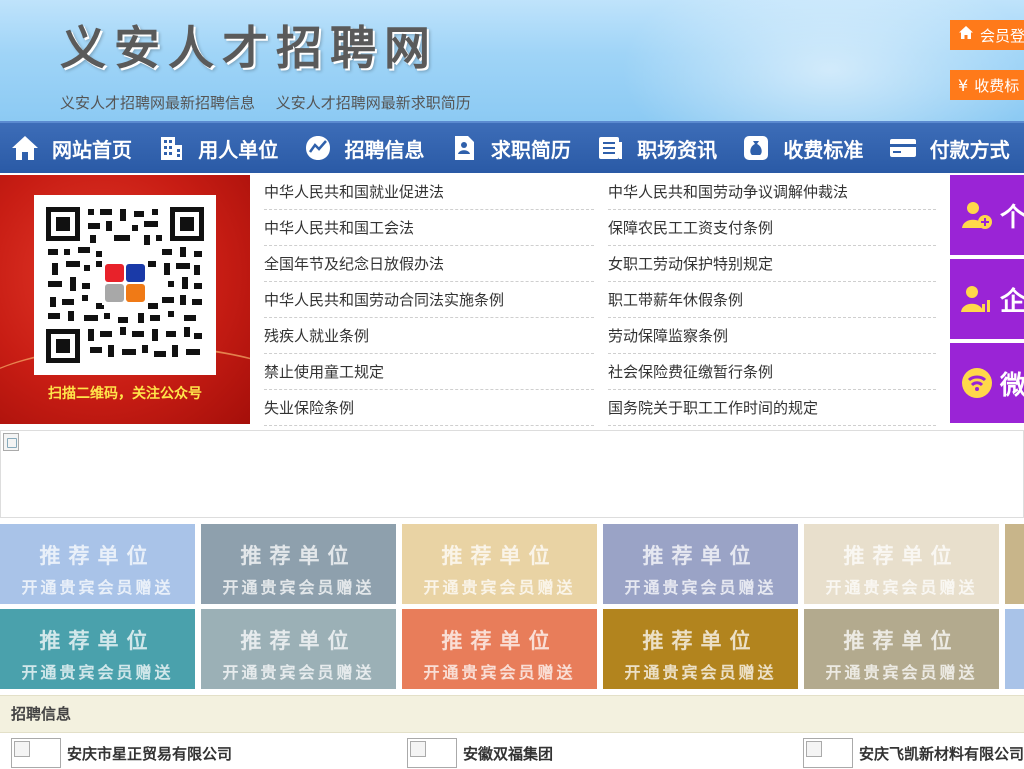 Image resolution: width=1024 pixels, height=769 pixels. What do you see at coordinates (756, 148) in the screenshot?
I see `money-bag-icon` at bounding box center [756, 148].